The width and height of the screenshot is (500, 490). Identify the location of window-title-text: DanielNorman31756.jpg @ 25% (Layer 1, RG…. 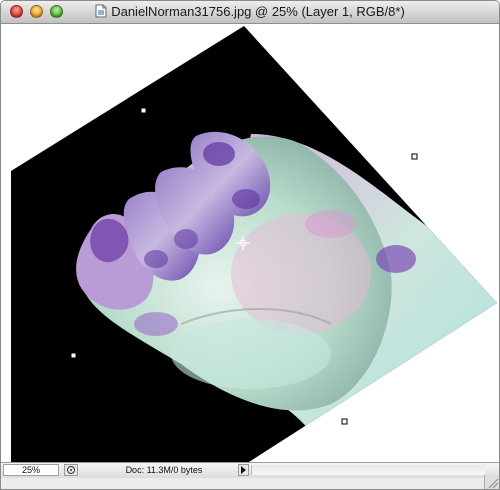
(258, 11).